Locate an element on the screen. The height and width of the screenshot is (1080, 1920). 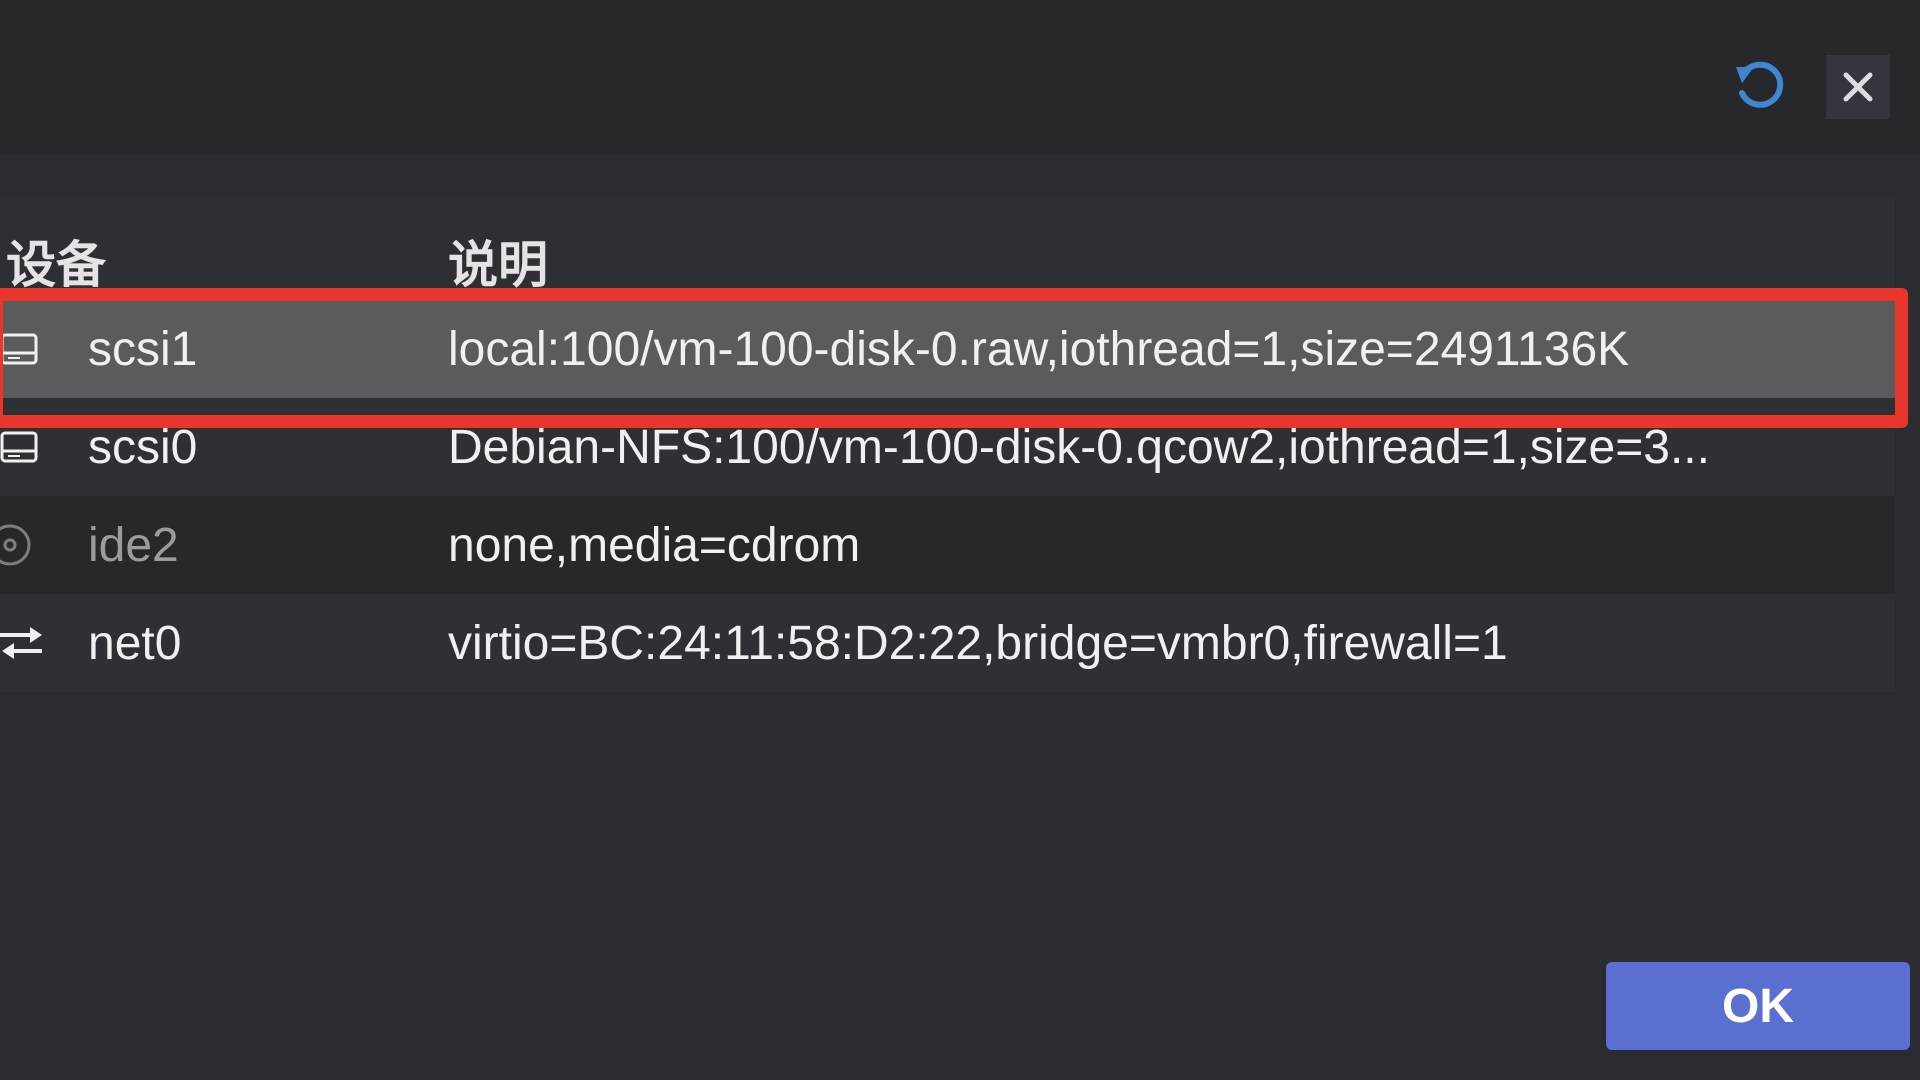
dialog-titlebar is located at coordinates (960, 77).